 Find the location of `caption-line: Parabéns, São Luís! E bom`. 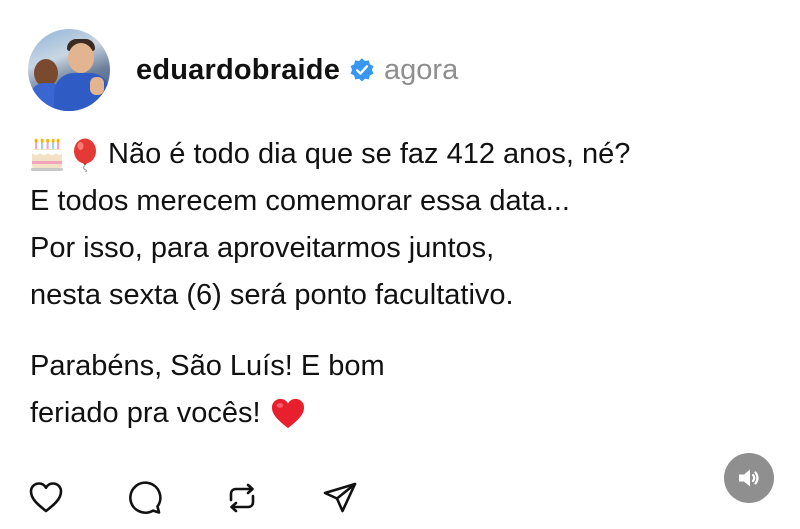

caption-line: Parabéns, São Luís! E bom is located at coordinates (400, 366).